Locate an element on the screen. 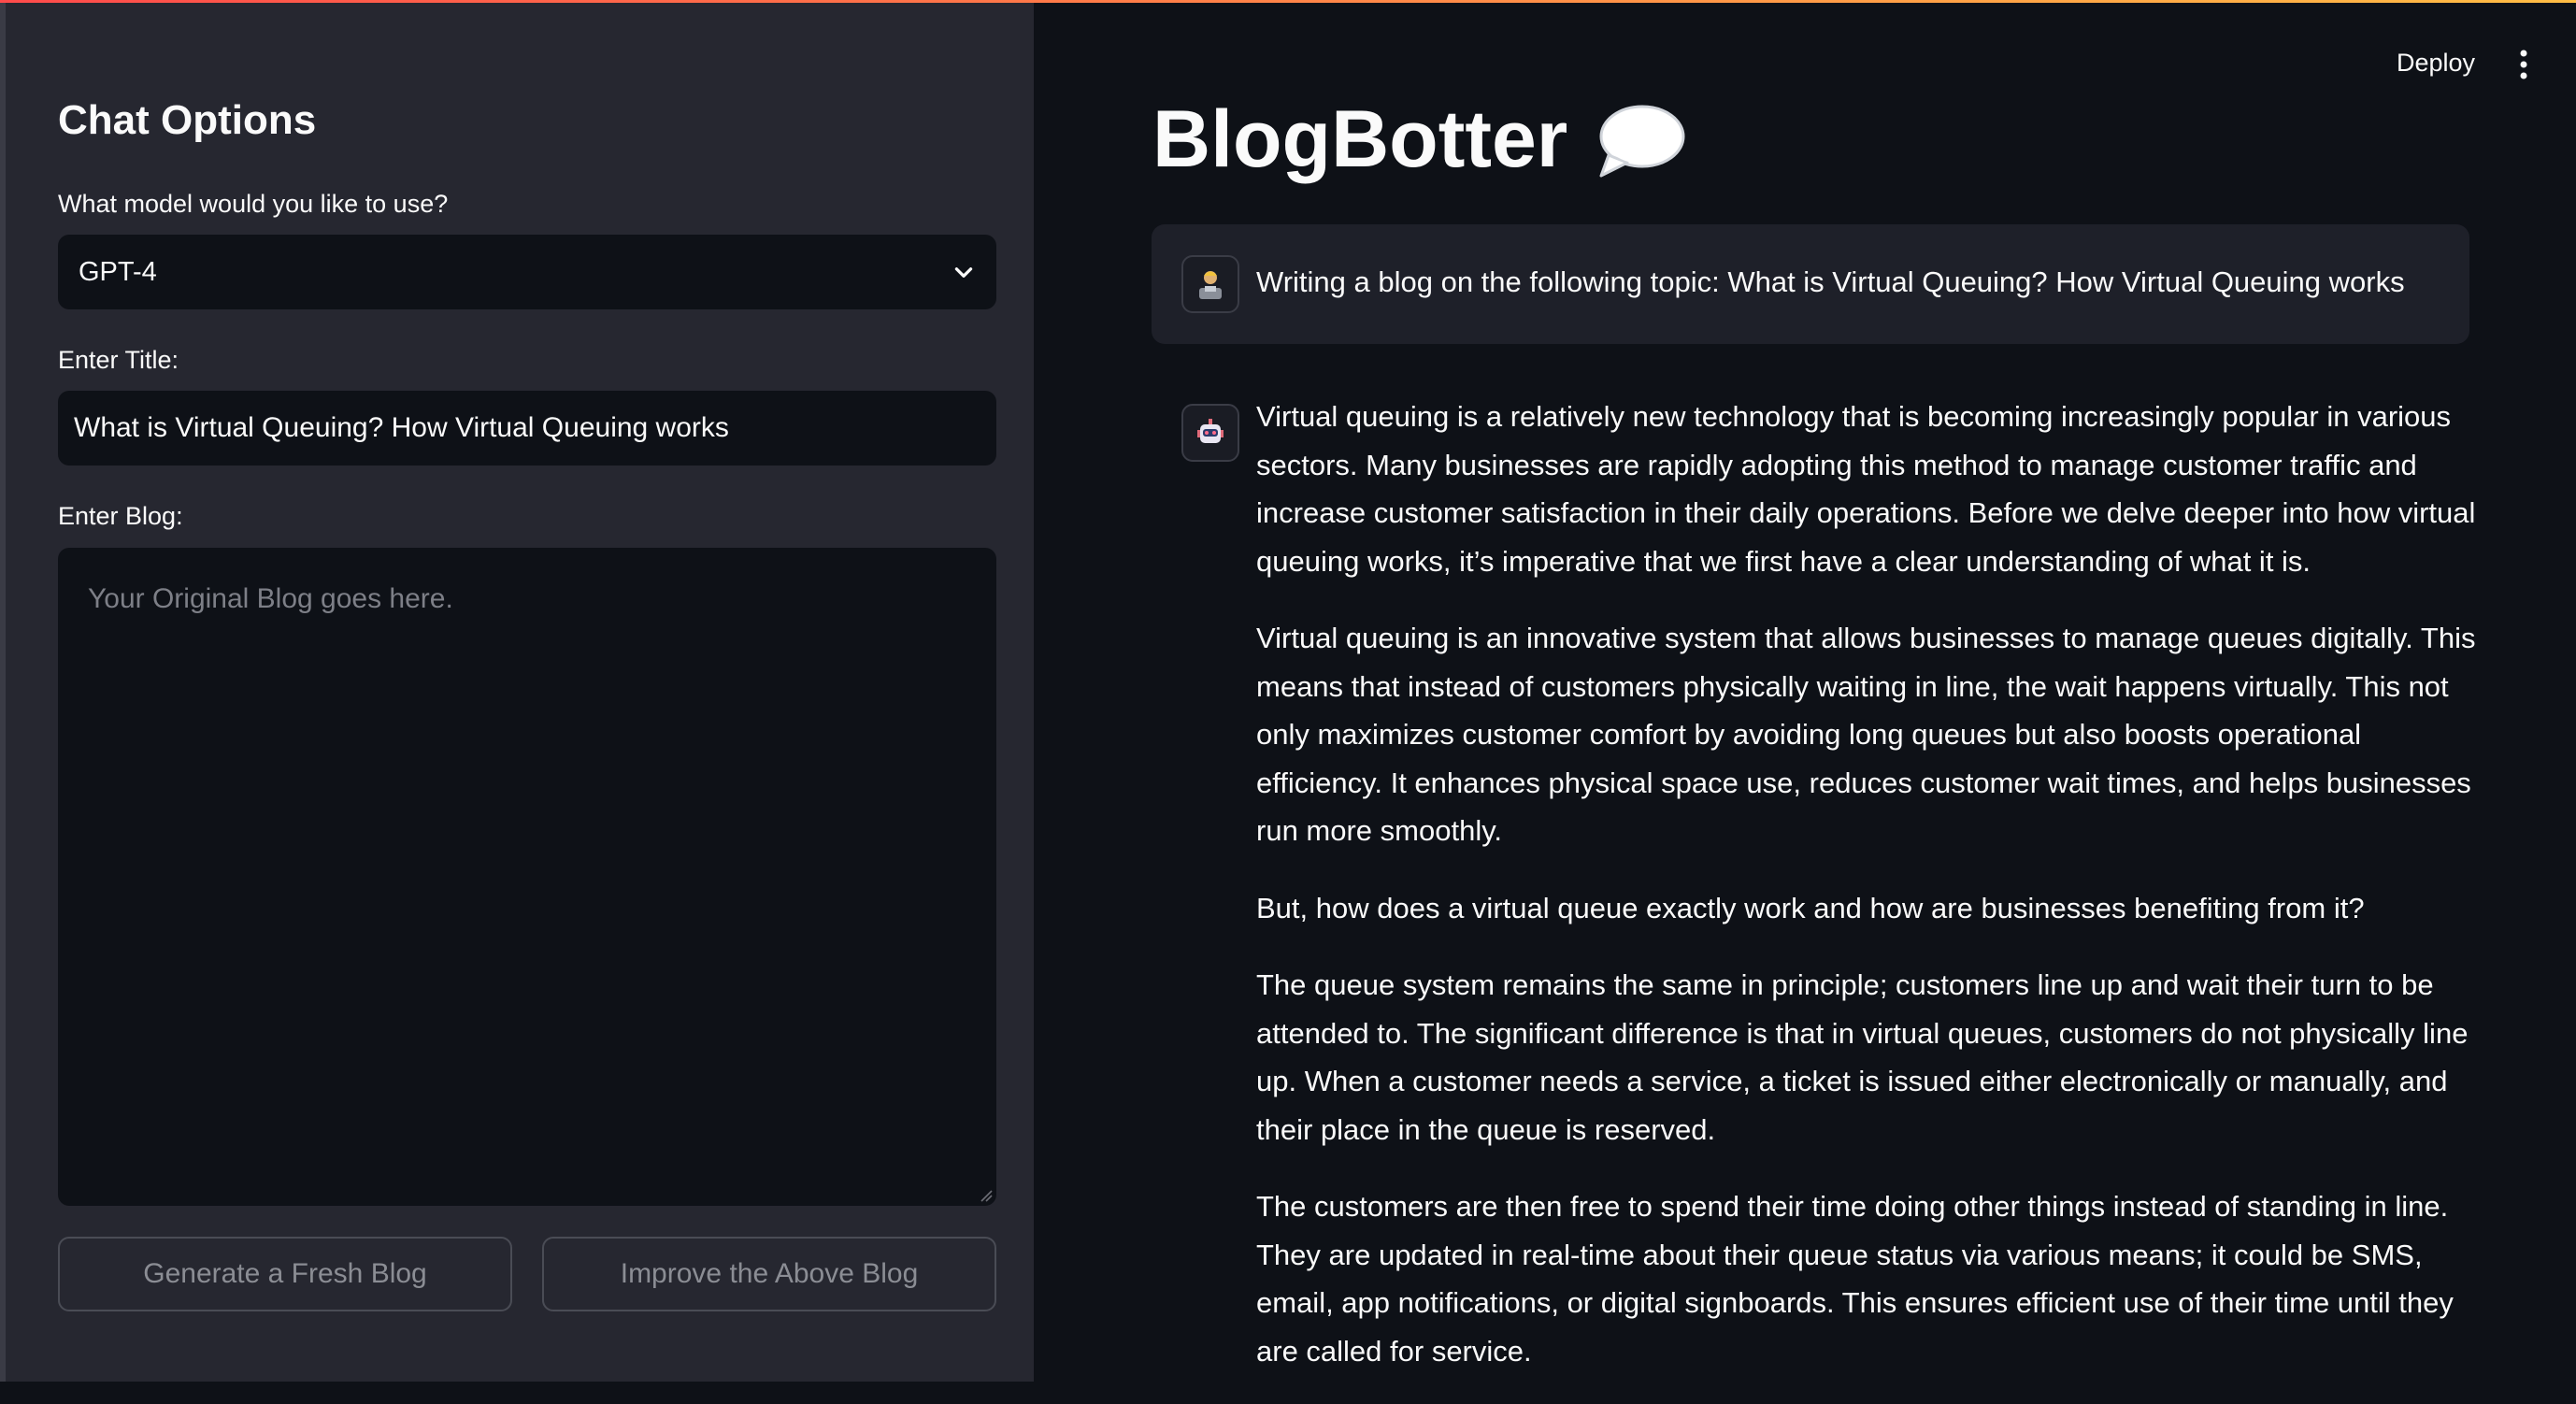 This screenshot has height=1404, width=2576. robot-avatar-icon is located at coordinates (1210, 433).